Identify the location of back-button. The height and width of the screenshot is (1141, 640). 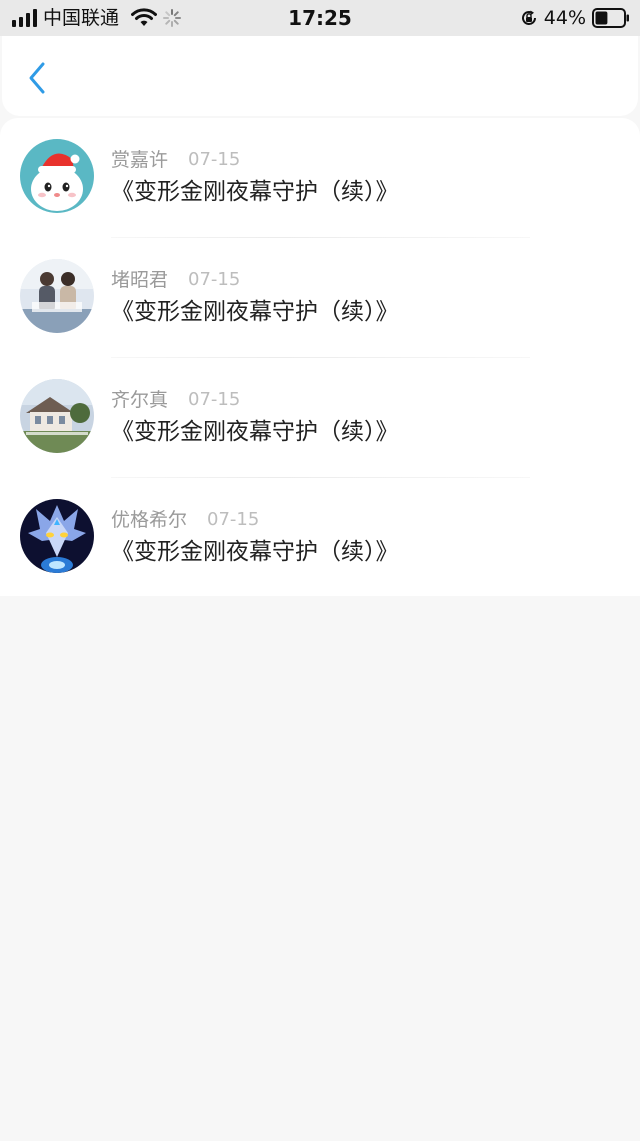
(37, 78).